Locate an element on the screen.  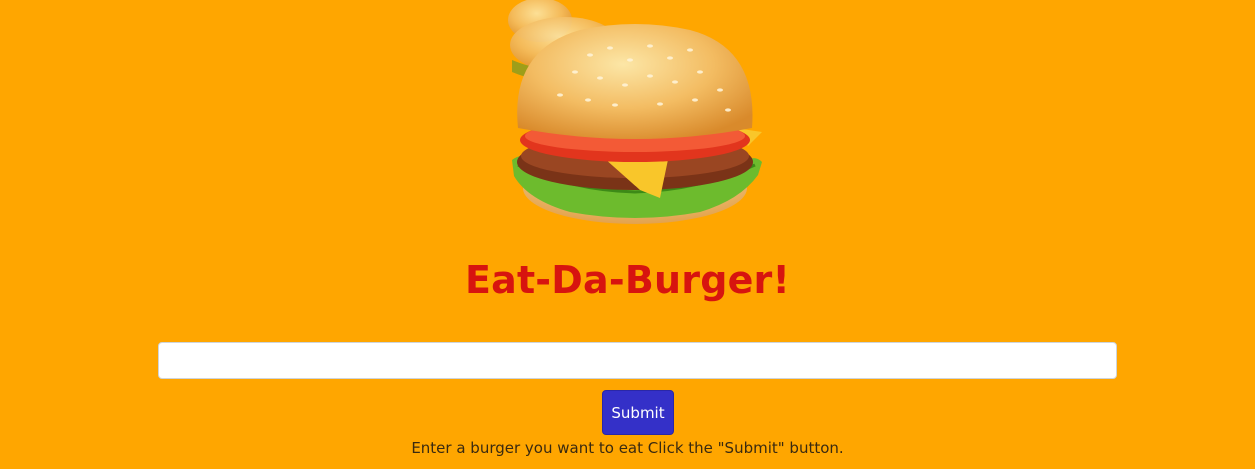
burger-name-input is located at coordinates (637, 360).